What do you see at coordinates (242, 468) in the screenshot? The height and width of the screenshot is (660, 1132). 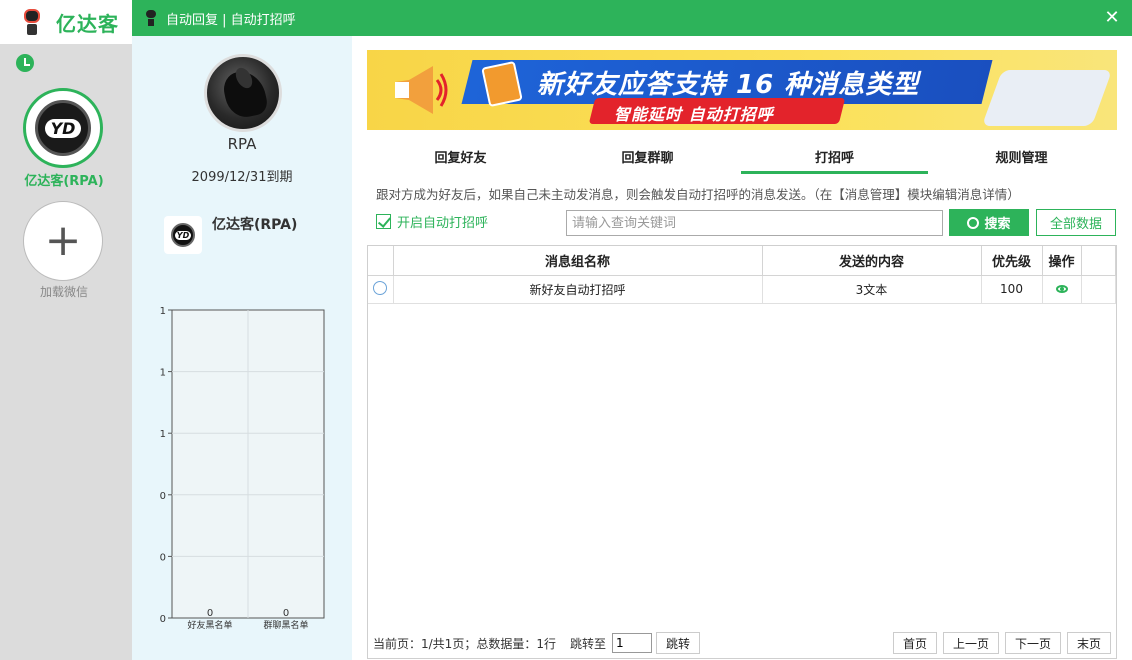 I see `blacklist-chart: 1110000好友黑名单0群聊黑名单` at bounding box center [242, 468].